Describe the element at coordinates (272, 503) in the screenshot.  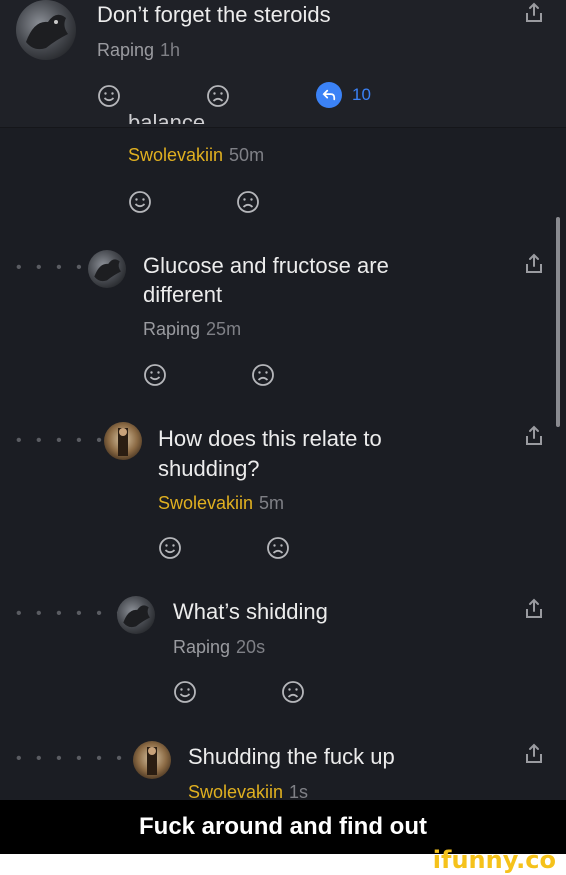
I see `comment-time: 5m` at that location.